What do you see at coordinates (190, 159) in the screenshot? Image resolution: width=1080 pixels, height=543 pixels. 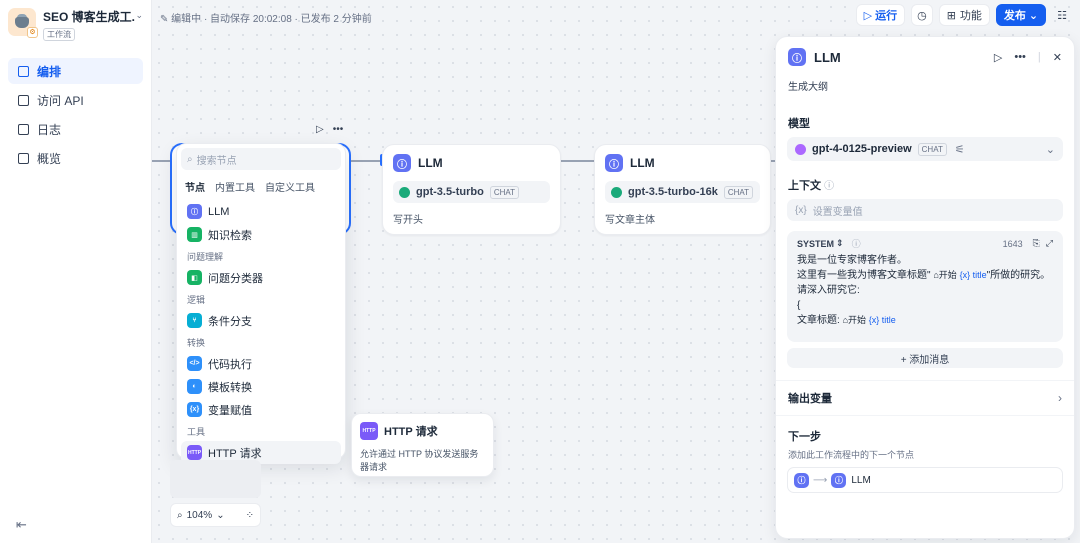 I see `search-icon: ⌕` at bounding box center [190, 159].